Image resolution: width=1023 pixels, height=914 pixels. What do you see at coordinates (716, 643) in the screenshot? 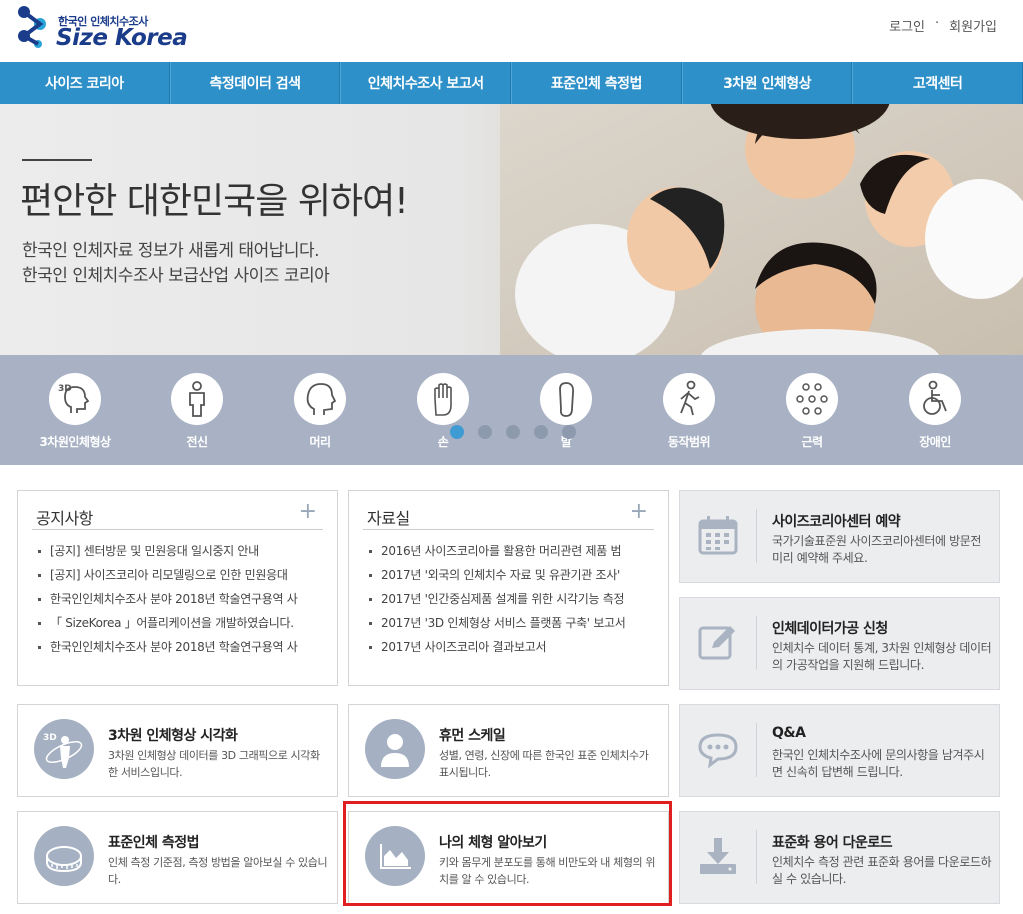
I see `edit-form-icon` at bounding box center [716, 643].